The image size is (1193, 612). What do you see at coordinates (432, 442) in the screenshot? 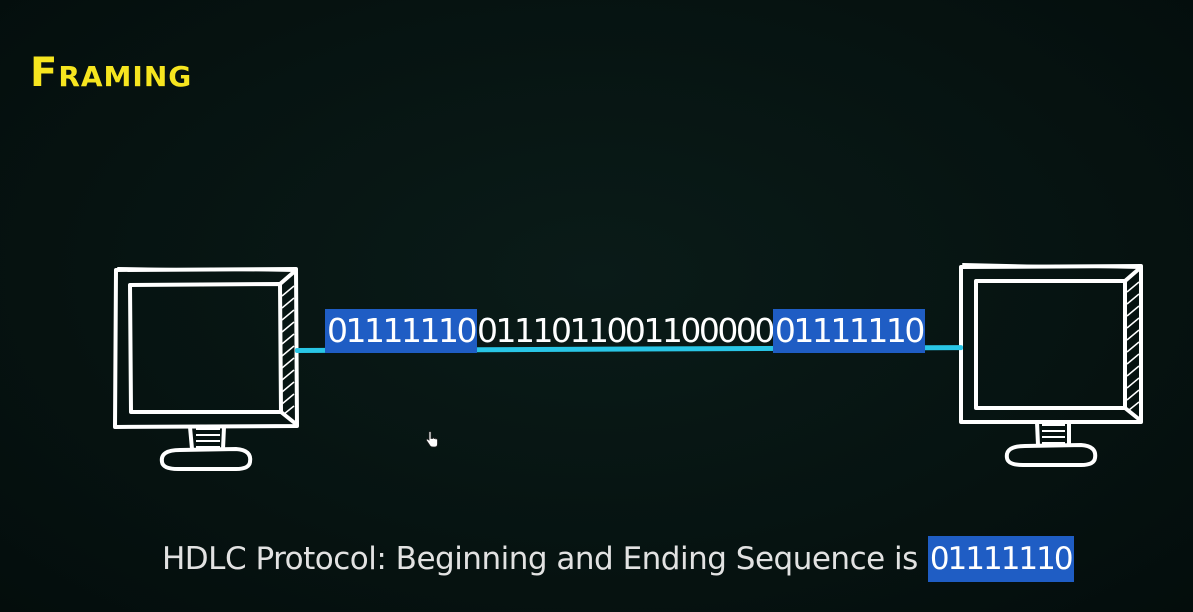
I see `hand-cursor-icon` at bounding box center [432, 442].